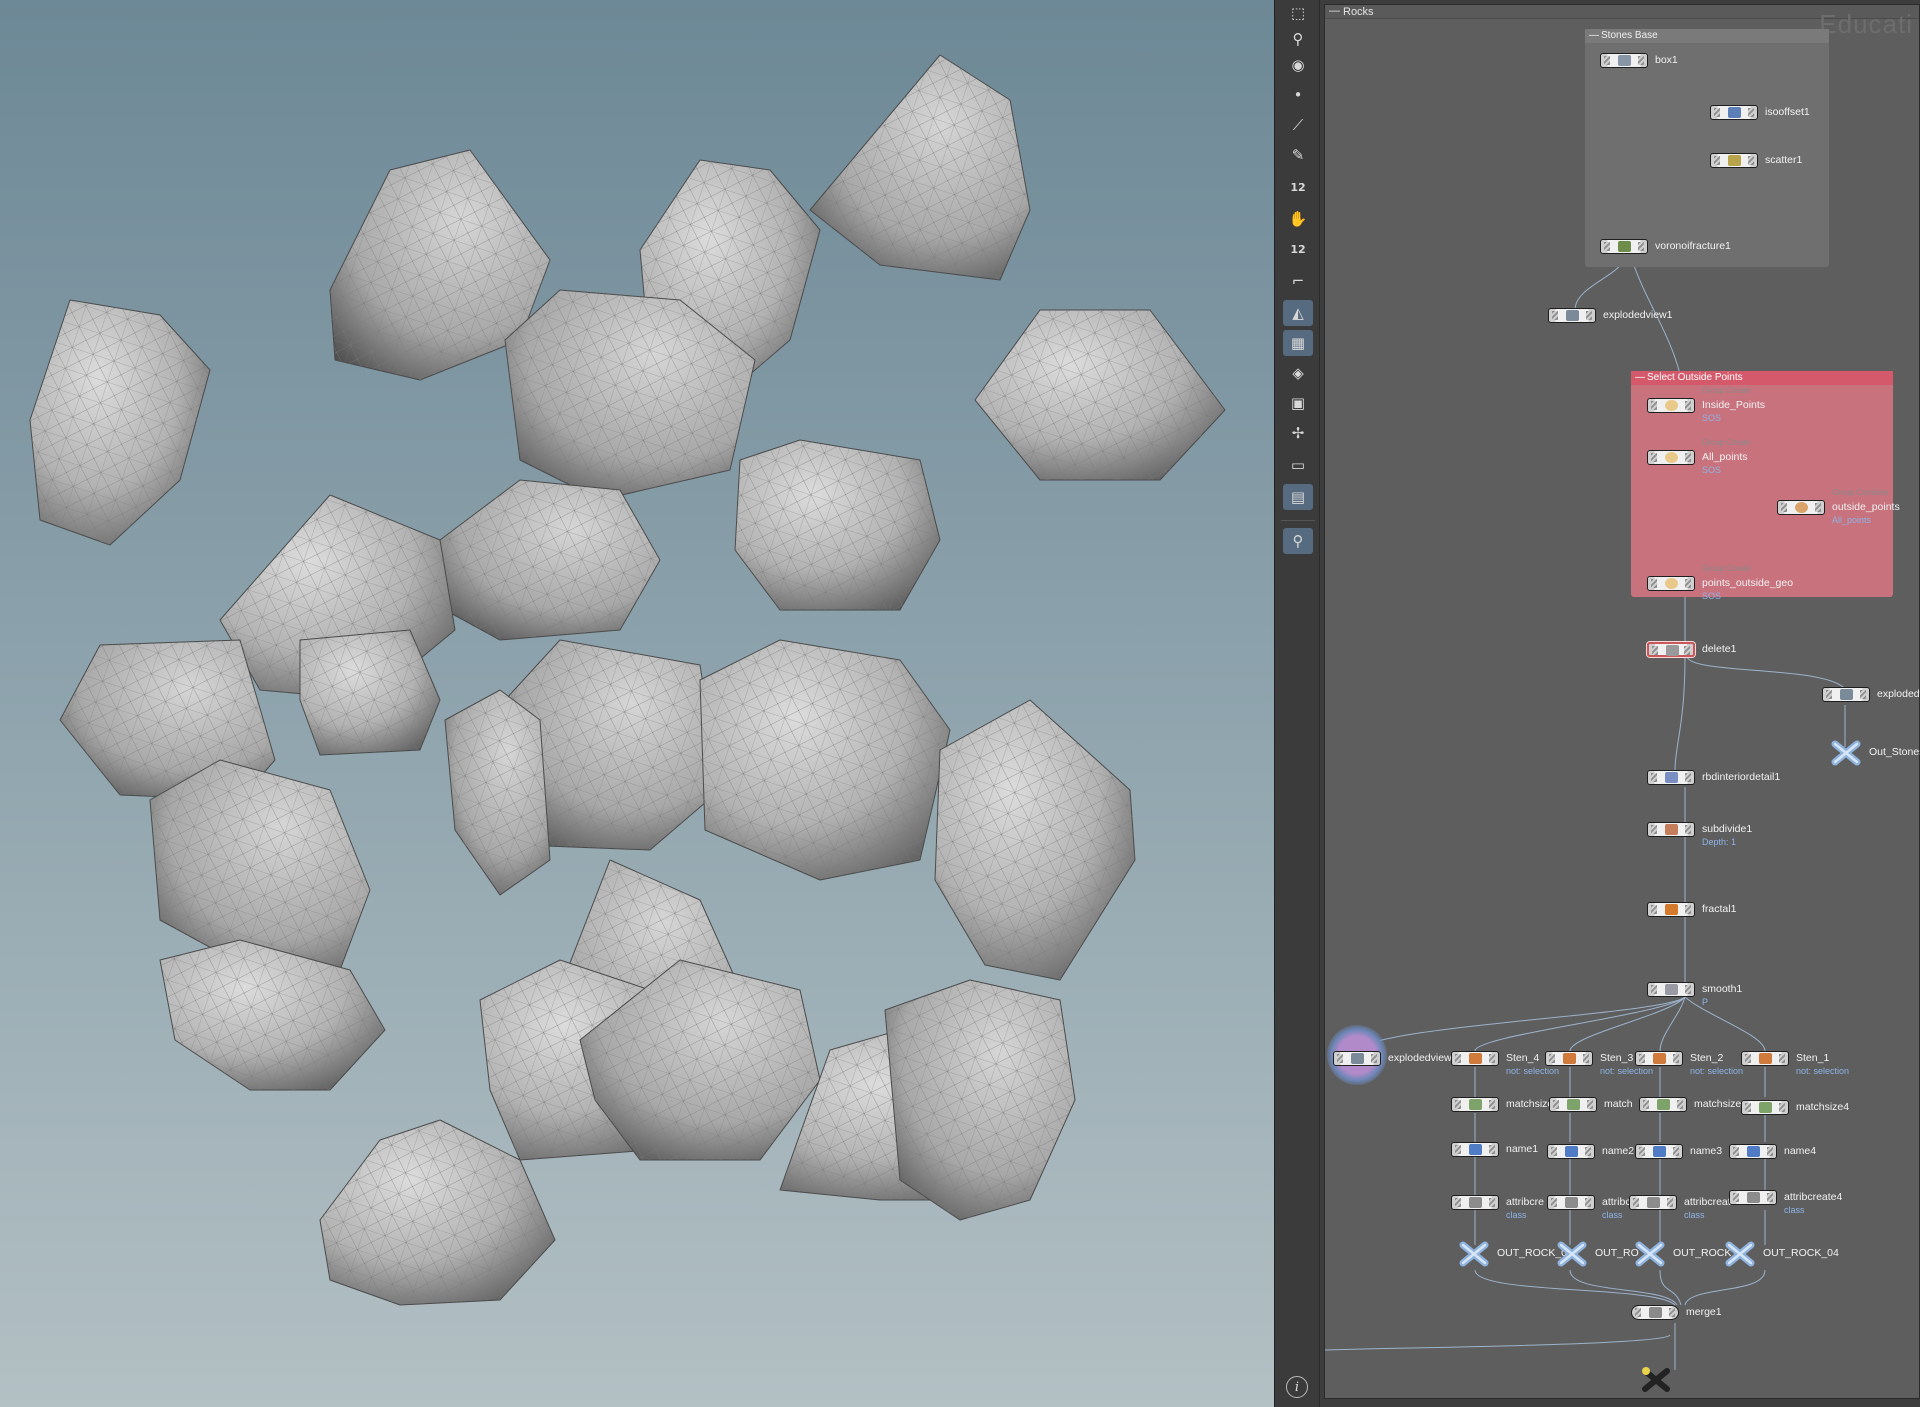 The height and width of the screenshot is (1407, 1920). Describe the element at coordinates (1298, 403) in the screenshot. I see `texture-icon: ▣` at that location.